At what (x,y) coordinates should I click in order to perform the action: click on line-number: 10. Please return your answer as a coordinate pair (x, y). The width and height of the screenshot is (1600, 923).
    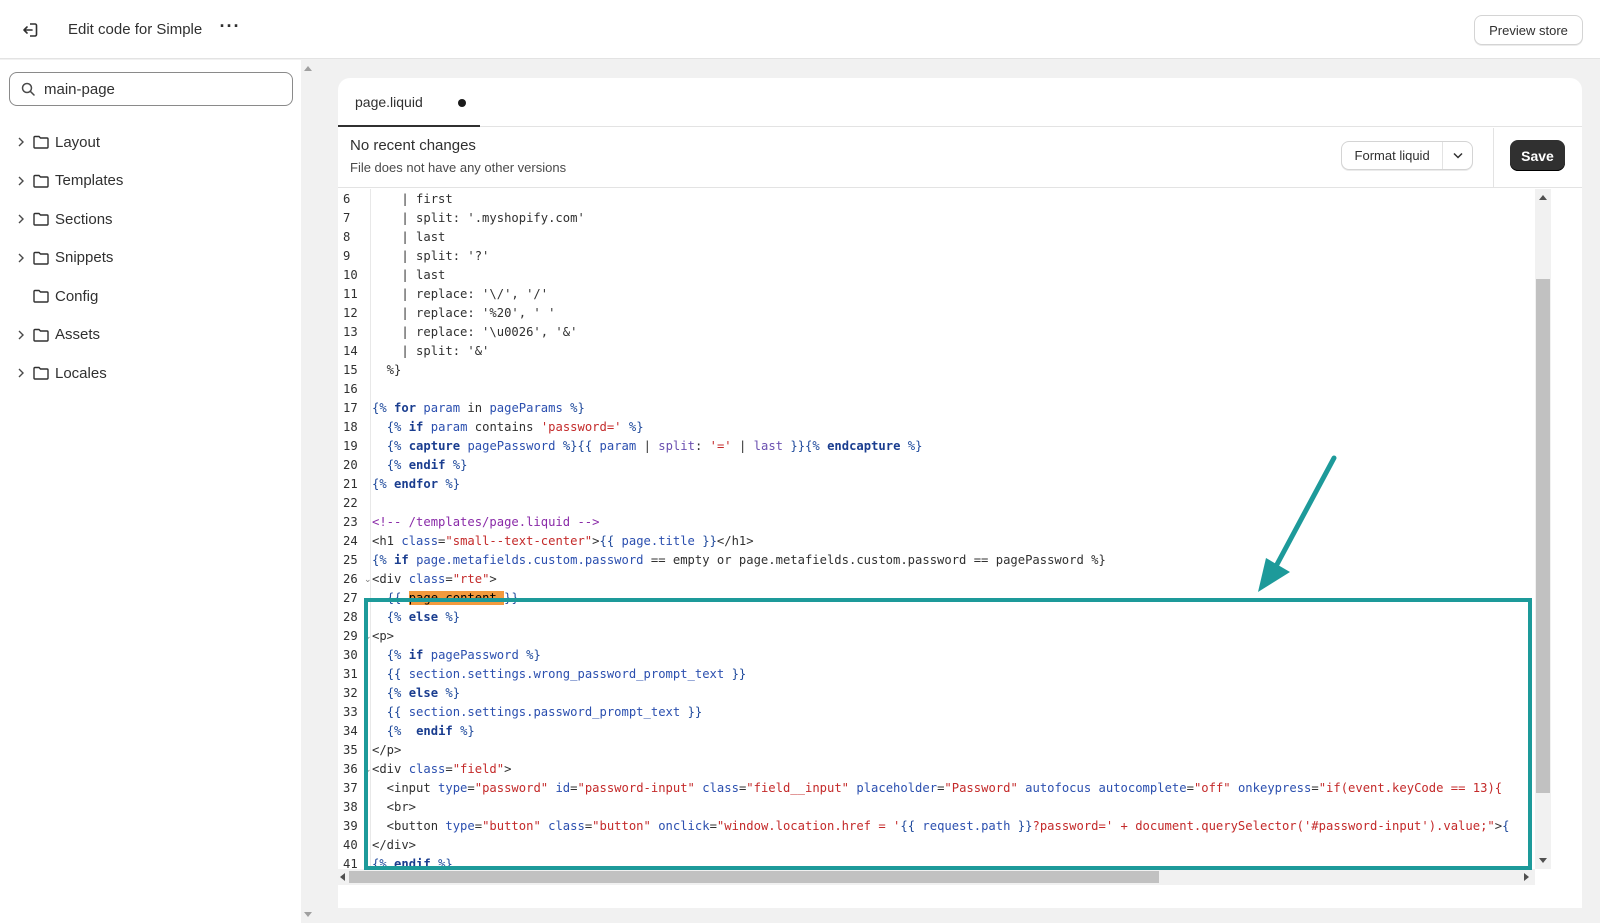
    Looking at the image, I should click on (350, 275).